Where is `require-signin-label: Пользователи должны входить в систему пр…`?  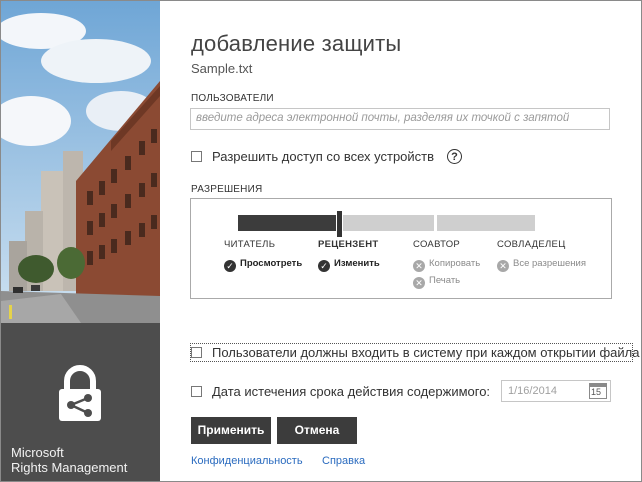
require-signin-label: Пользователи должны входить в систему пр… is located at coordinates (426, 352).